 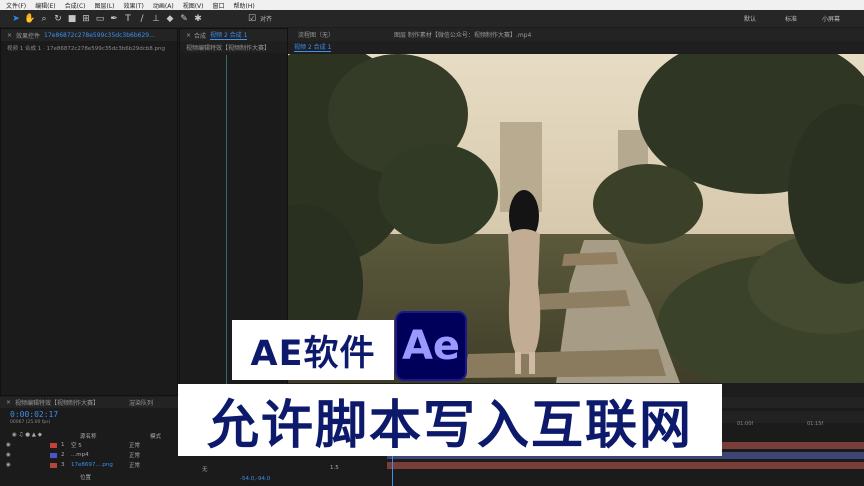 What do you see at coordinates (218, 5) in the screenshot?
I see `menu-window: 窗口` at bounding box center [218, 5].